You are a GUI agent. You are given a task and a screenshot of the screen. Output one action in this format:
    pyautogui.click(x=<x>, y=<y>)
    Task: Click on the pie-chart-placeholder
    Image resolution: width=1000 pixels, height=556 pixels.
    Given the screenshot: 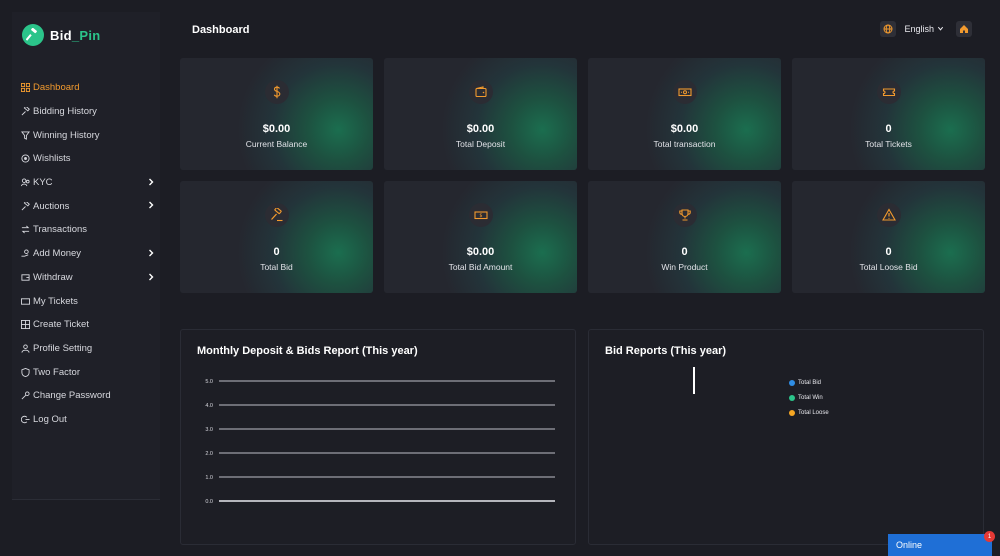 What is the action you would take?
    pyautogui.click(x=694, y=380)
    